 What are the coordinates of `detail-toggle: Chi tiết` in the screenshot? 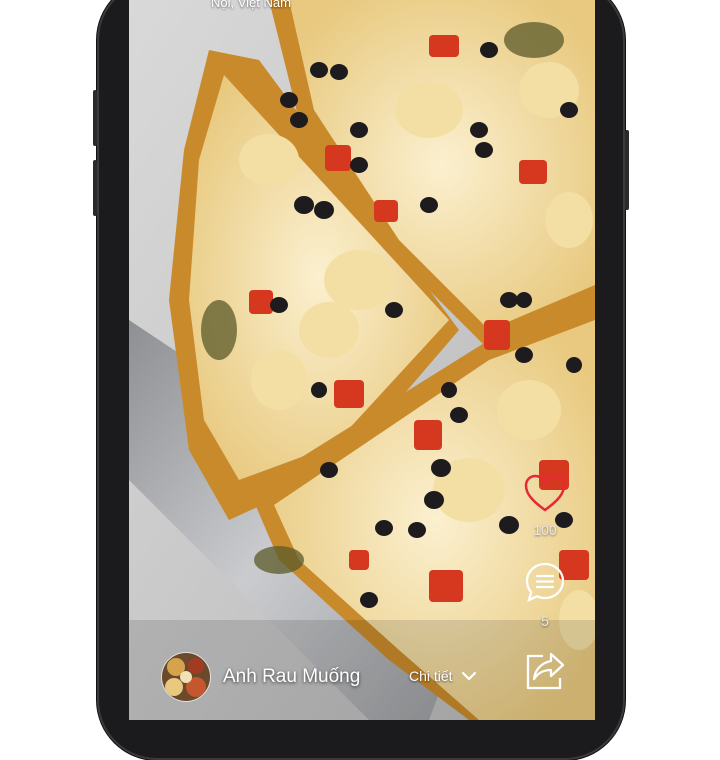 It's located at (443, 676).